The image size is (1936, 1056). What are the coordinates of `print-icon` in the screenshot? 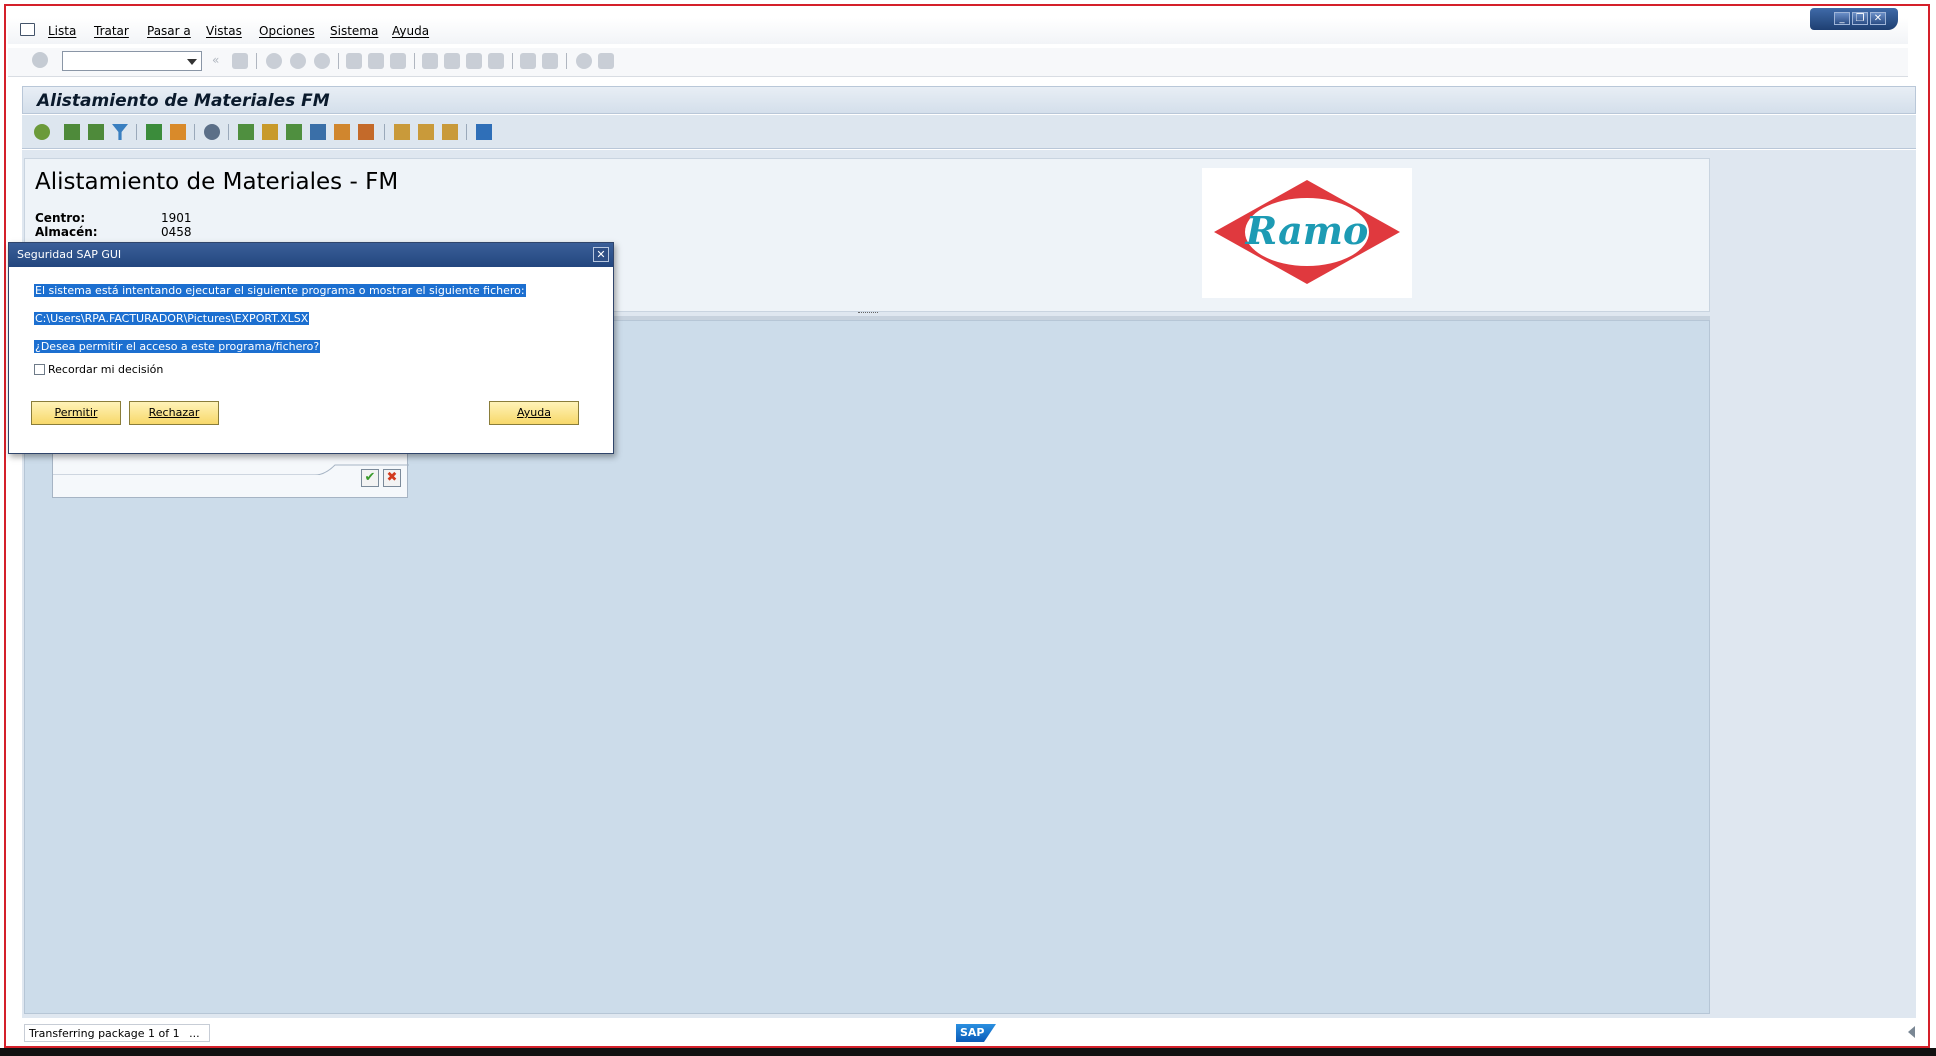 It's located at (354, 61).